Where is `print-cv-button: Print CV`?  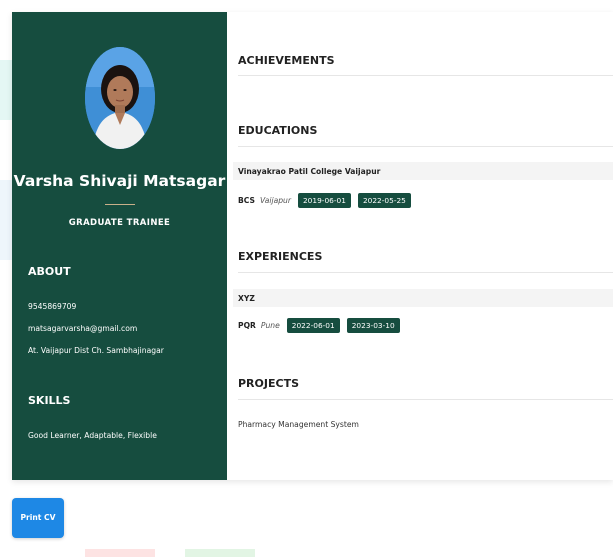 print-cv-button: Print CV is located at coordinates (38, 518).